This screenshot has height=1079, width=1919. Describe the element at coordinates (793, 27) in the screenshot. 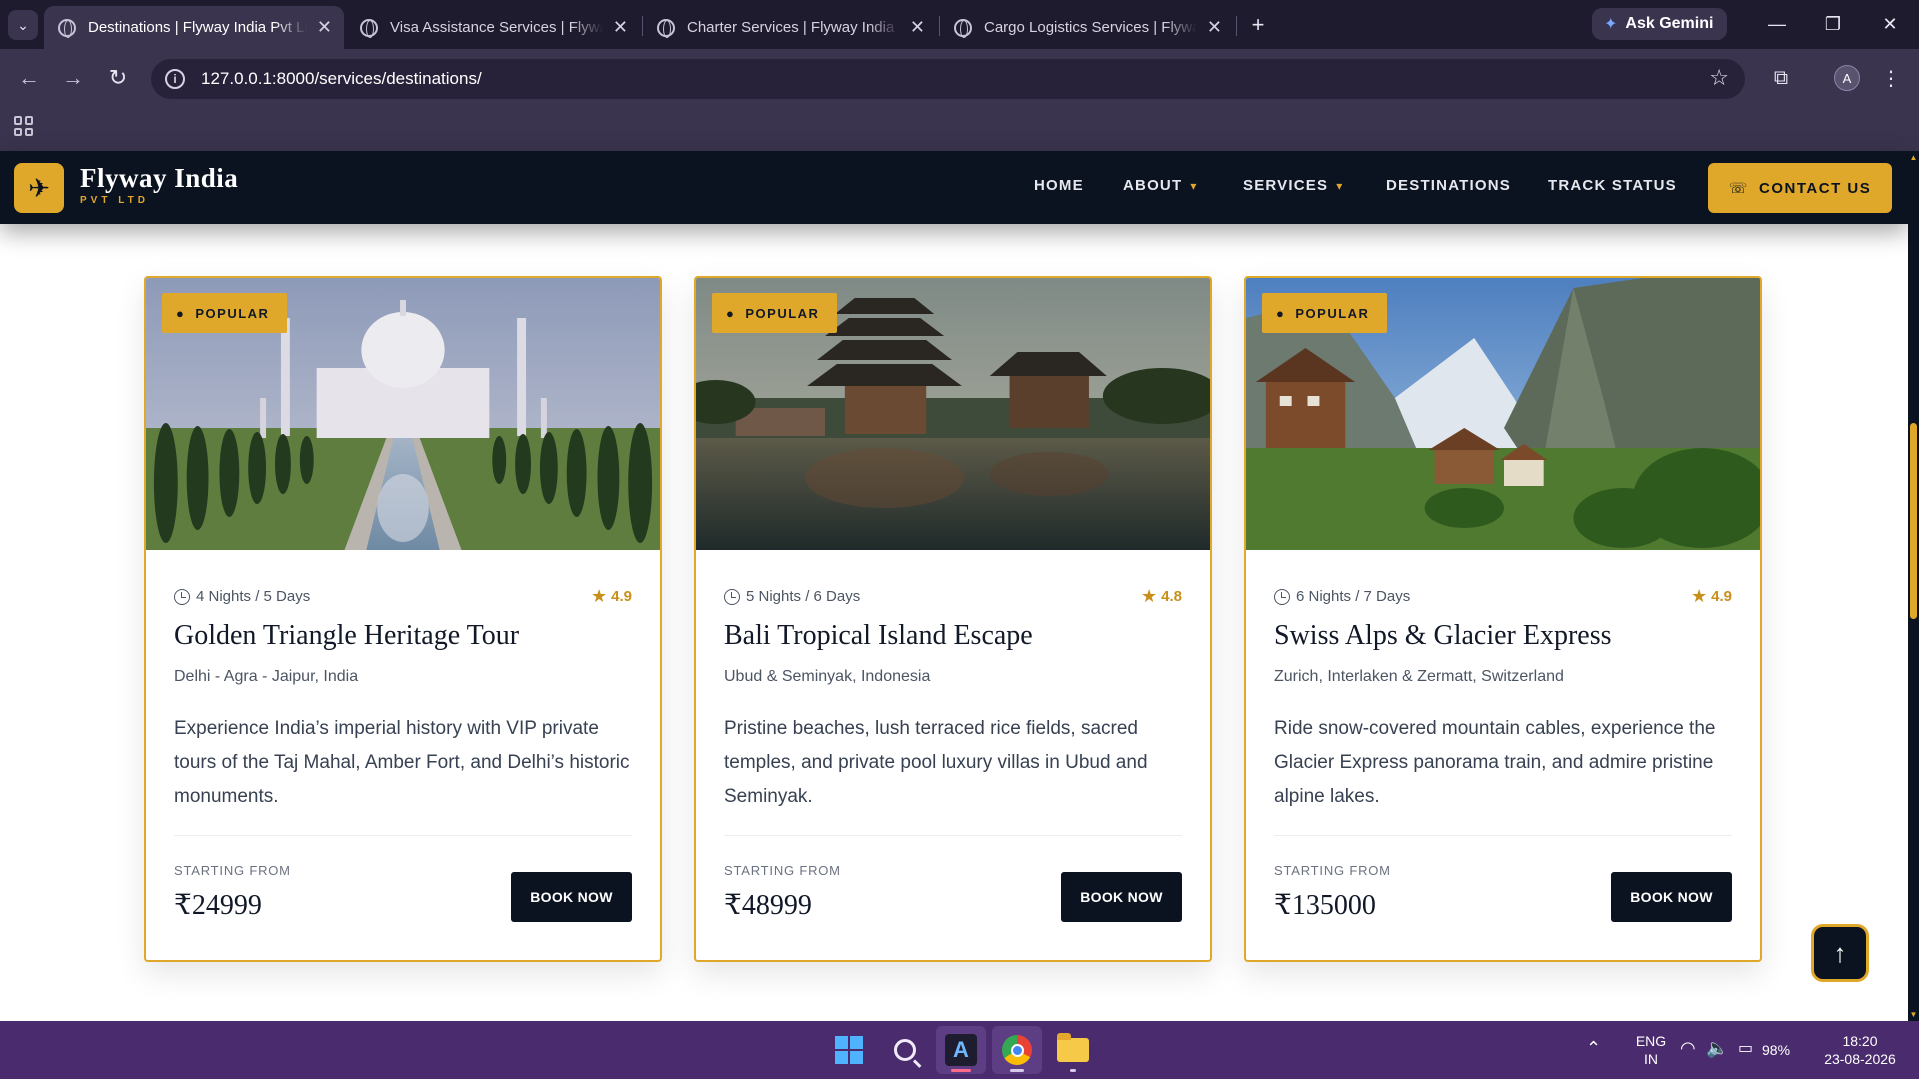

I see `tab-title: Charter Services | Flyway India Pvt Ltd` at that location.